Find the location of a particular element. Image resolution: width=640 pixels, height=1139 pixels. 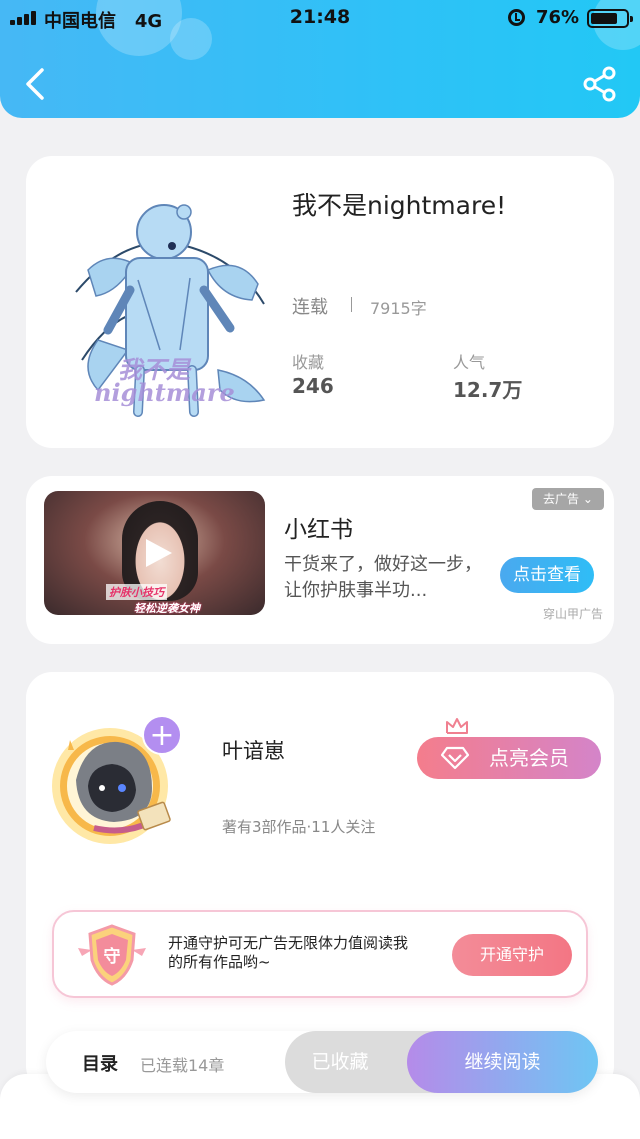

follow-author-button: + is located at coordinates (162, 735).